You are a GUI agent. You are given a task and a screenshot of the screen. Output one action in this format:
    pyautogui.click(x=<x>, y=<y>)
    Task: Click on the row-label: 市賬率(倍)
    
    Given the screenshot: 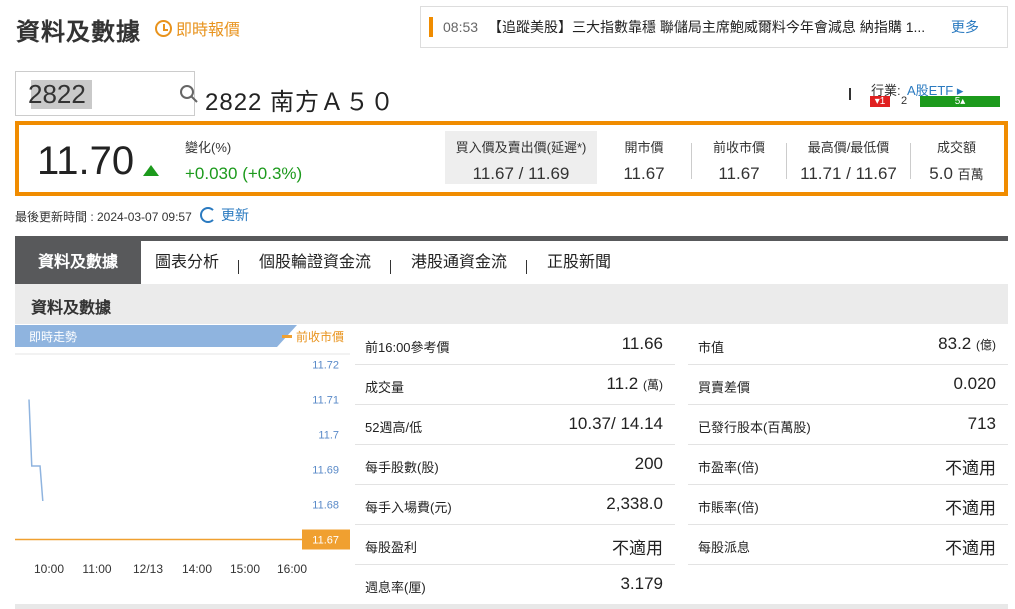 What is the action you would take?
    pyautogui.click(x=728, y=507)
    